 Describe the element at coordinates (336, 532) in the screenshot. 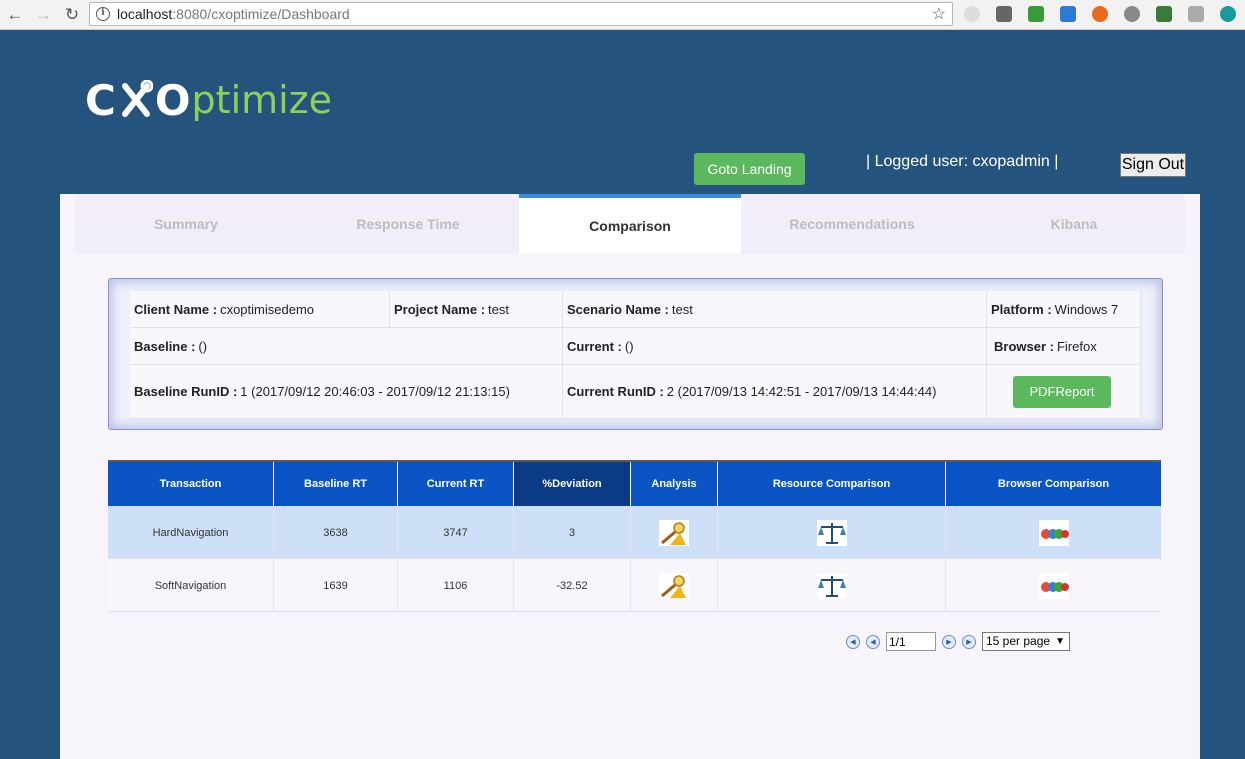

I see `baseline-rt-cell: 3638` at that location.